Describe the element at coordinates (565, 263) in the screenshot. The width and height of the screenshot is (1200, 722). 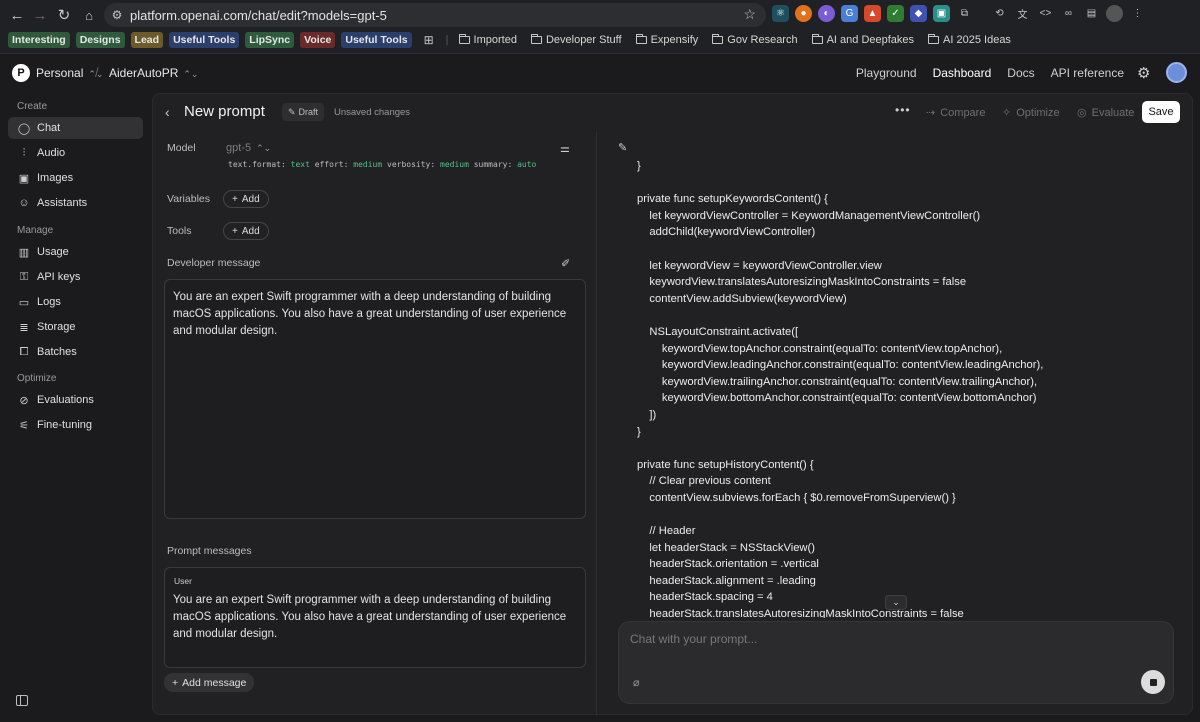
I see `magic-wand-icon: ✐` at that location.